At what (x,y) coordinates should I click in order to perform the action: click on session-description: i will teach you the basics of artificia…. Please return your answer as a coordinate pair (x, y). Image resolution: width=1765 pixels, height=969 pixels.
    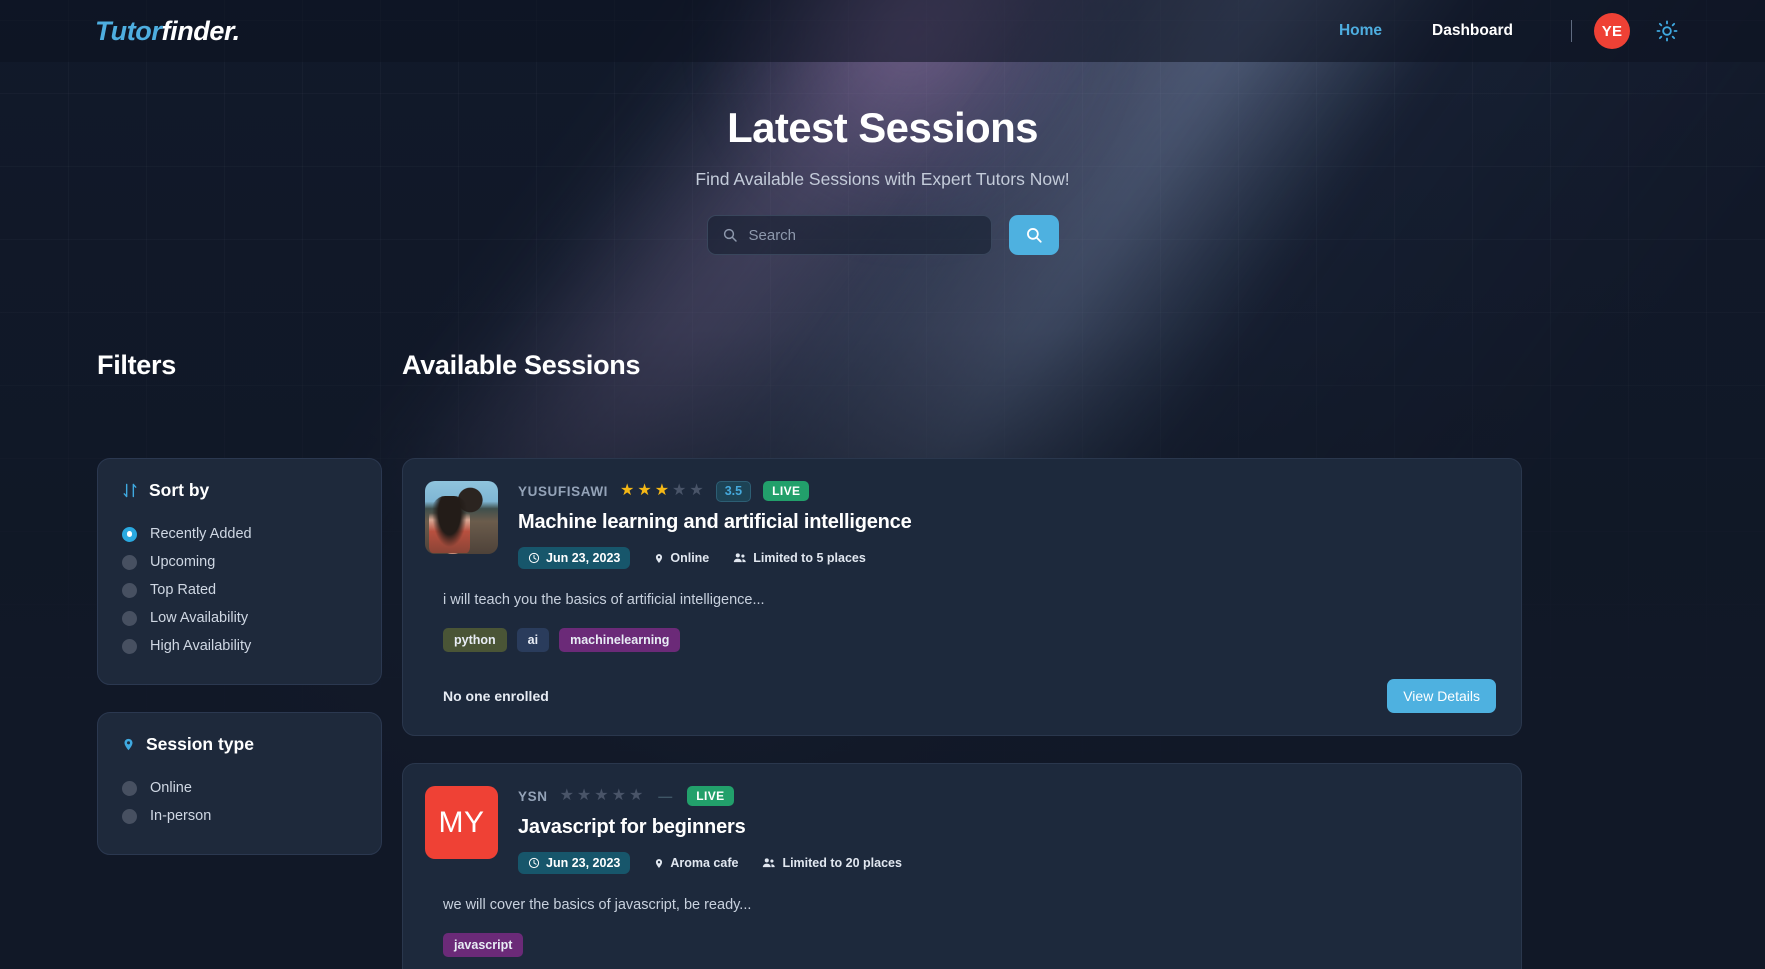
    Looking at the image, I should click on (604, 600).